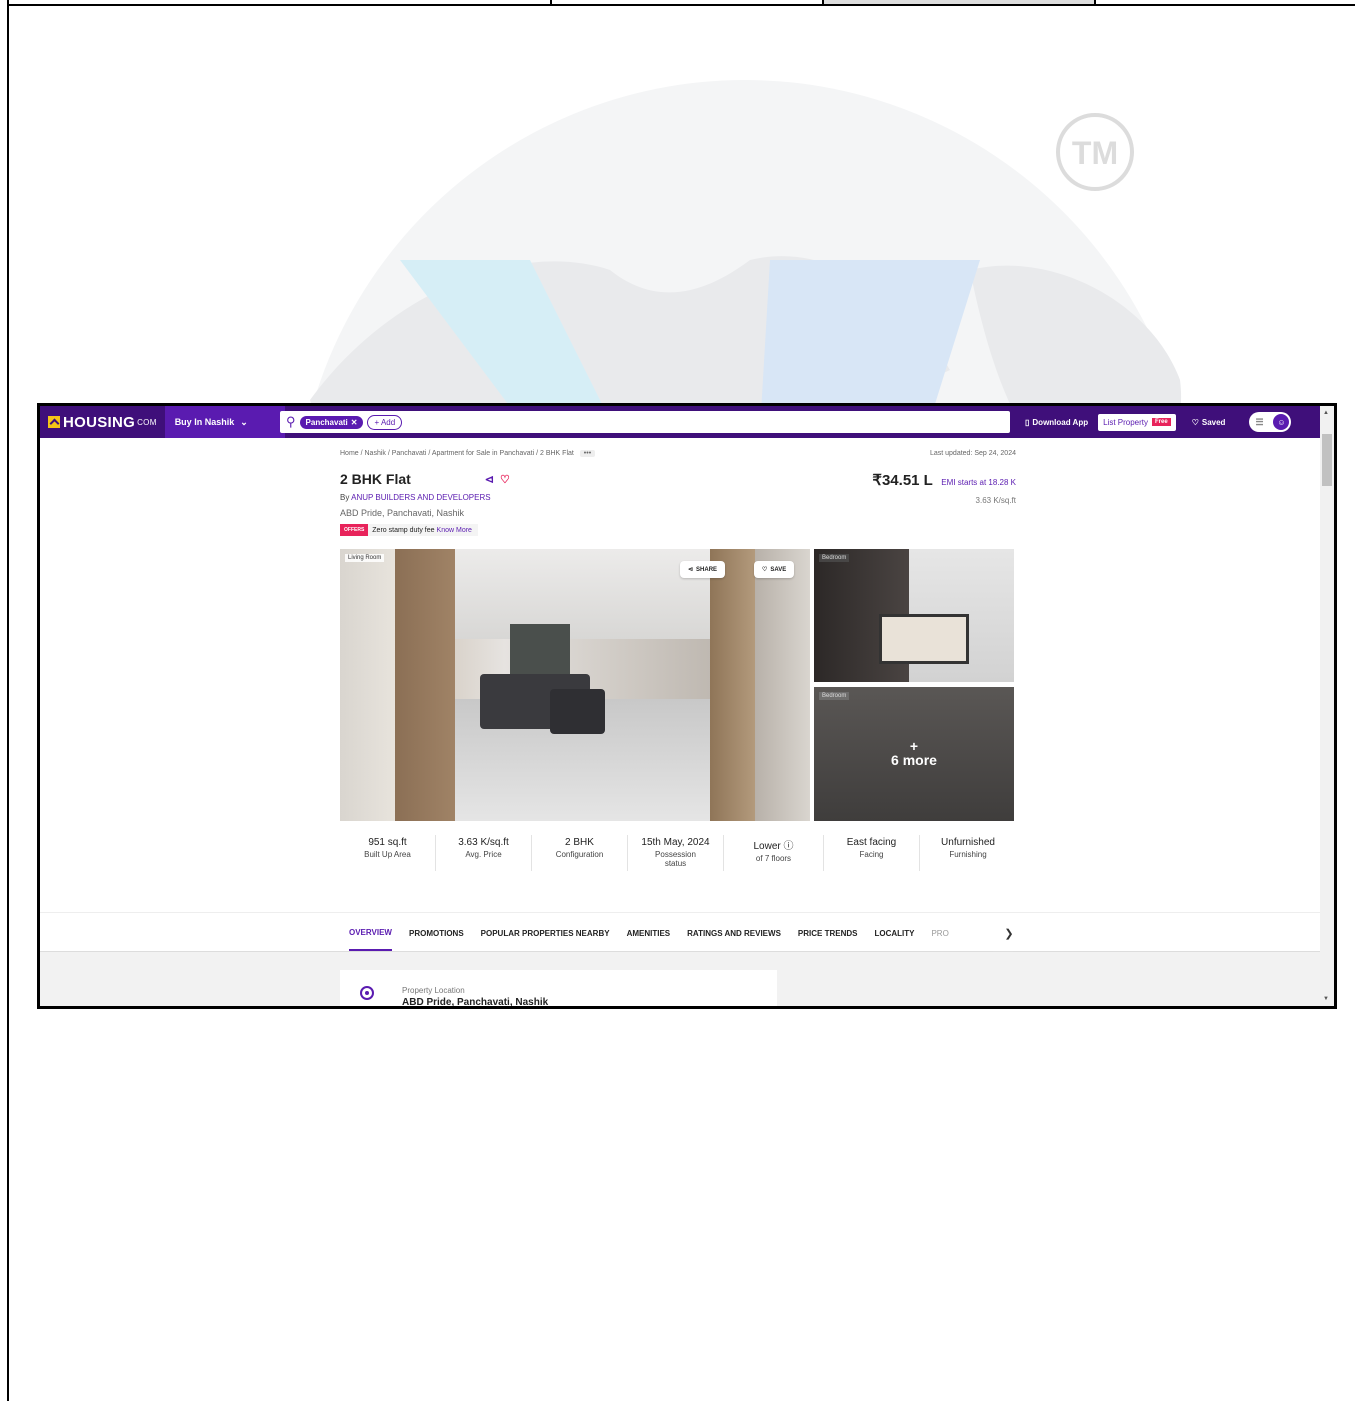  I want to click on avatar: ☺, so click(1281, 422).